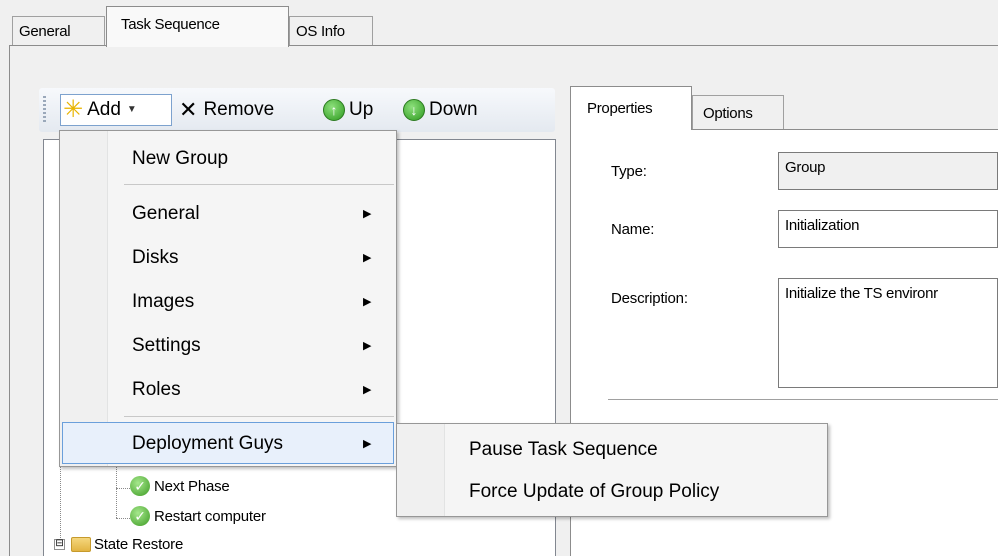 Image resolution: width=998 pixels, height=556 pixels. Describe the element at coordinates (58, 31) in the screenshot. I see `tab-general: General` at that location.